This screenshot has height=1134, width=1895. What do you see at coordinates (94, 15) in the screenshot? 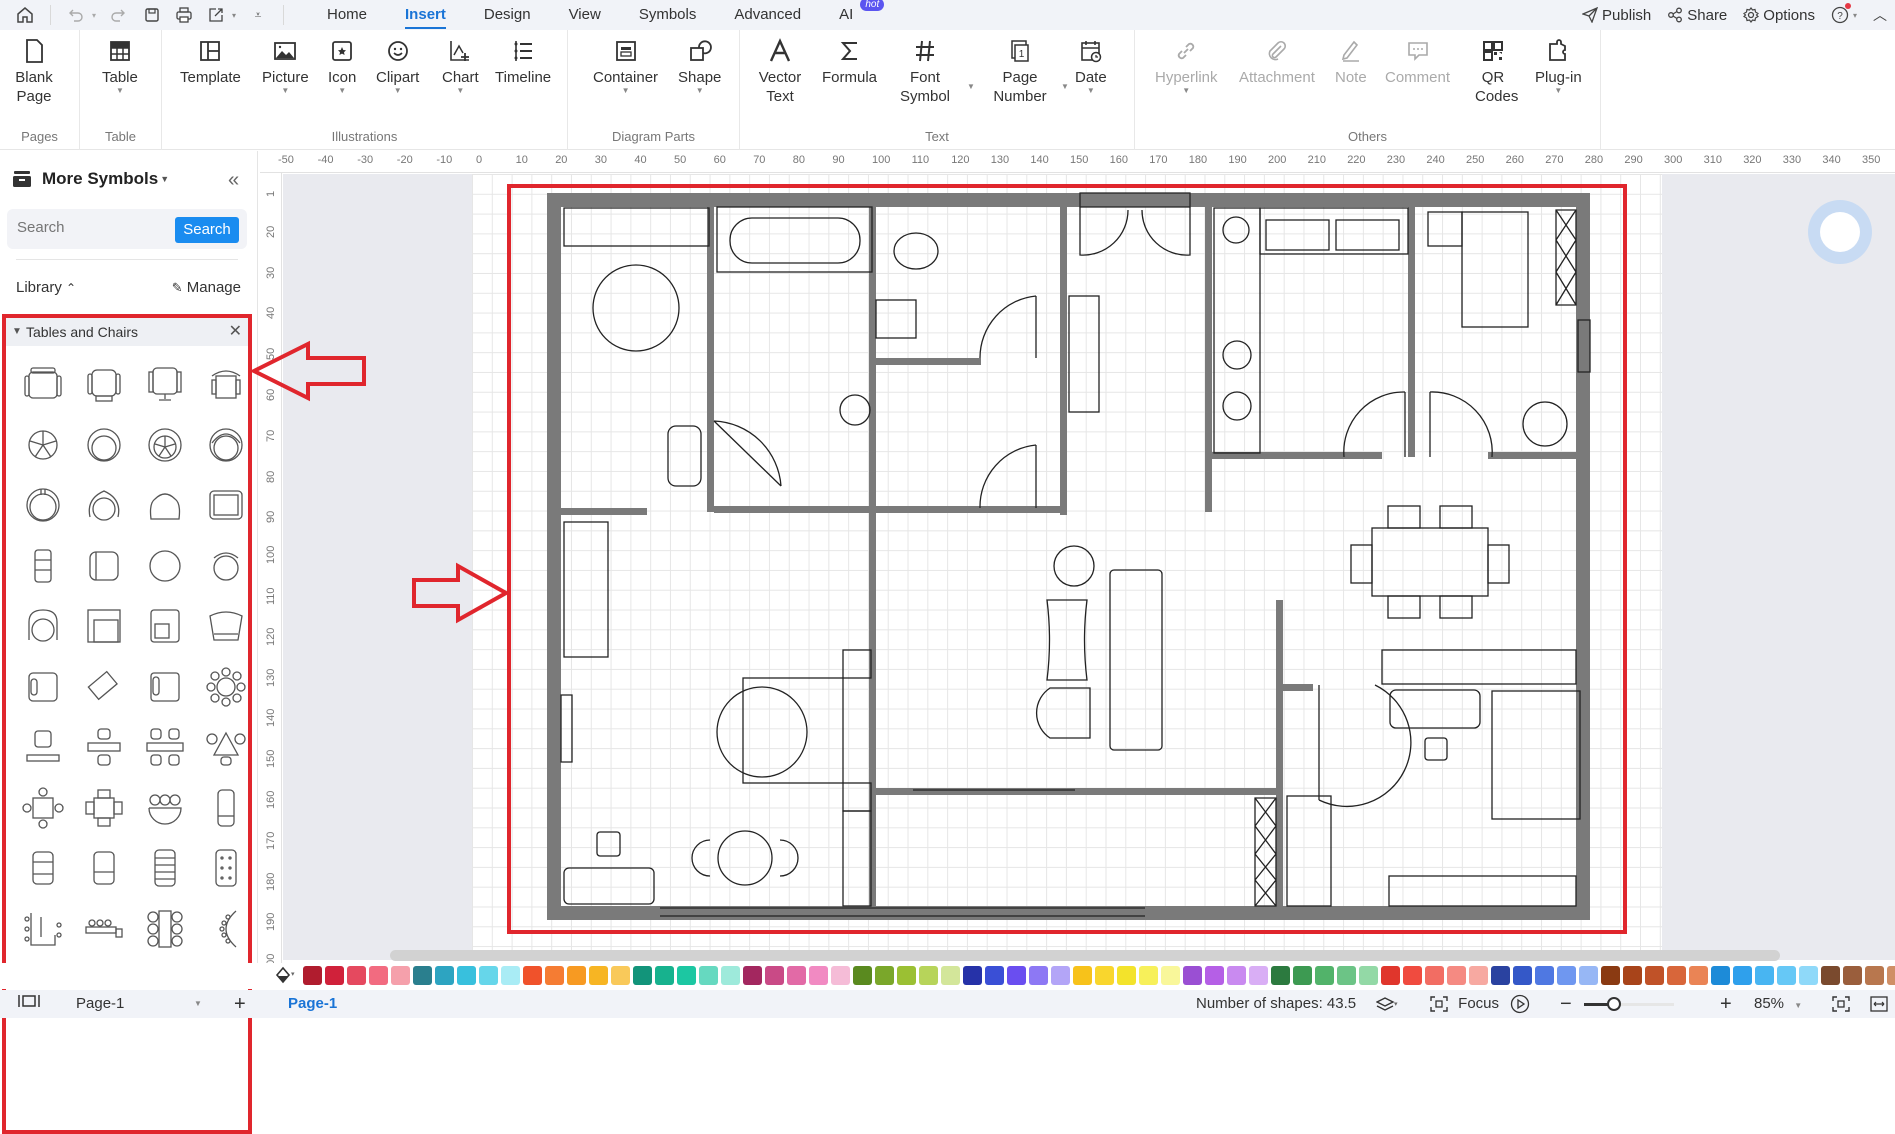
I see `undo-dropdown-icon: ▾` at bounding box center [94, 15].